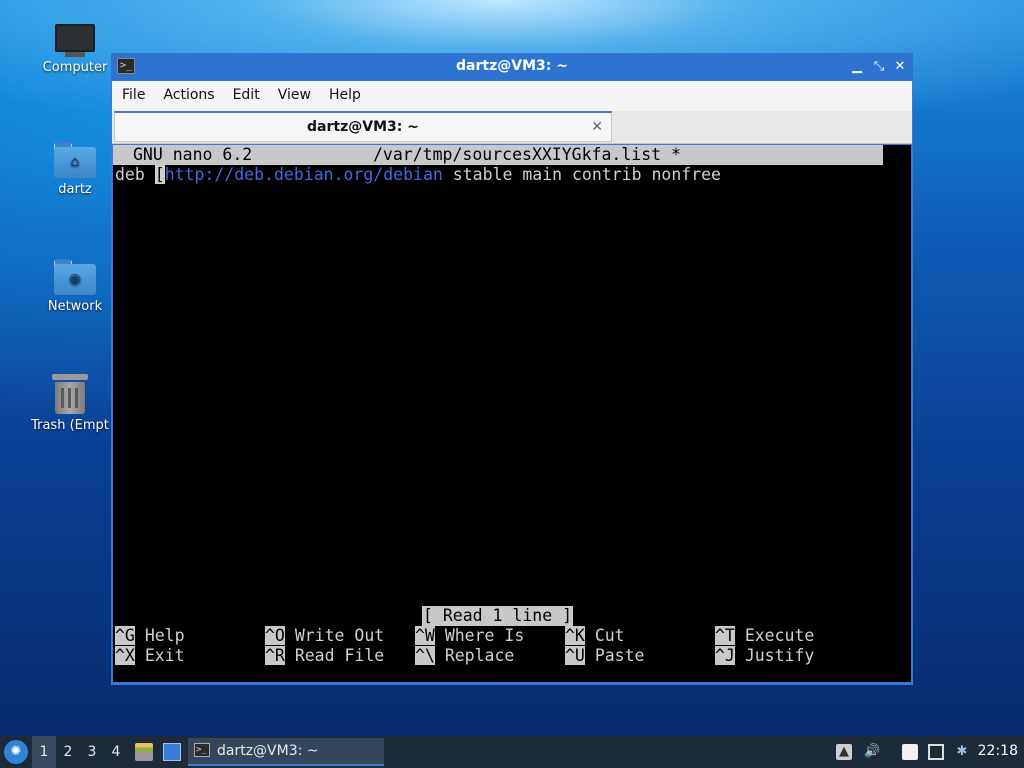 Image resolution: width=1024 pixels, height=768 pixels. What do you see at coordinates (764, 636) in the screenshot?
I see `shortcut-execute: ^T Execute` at bounding box center [764, 636].